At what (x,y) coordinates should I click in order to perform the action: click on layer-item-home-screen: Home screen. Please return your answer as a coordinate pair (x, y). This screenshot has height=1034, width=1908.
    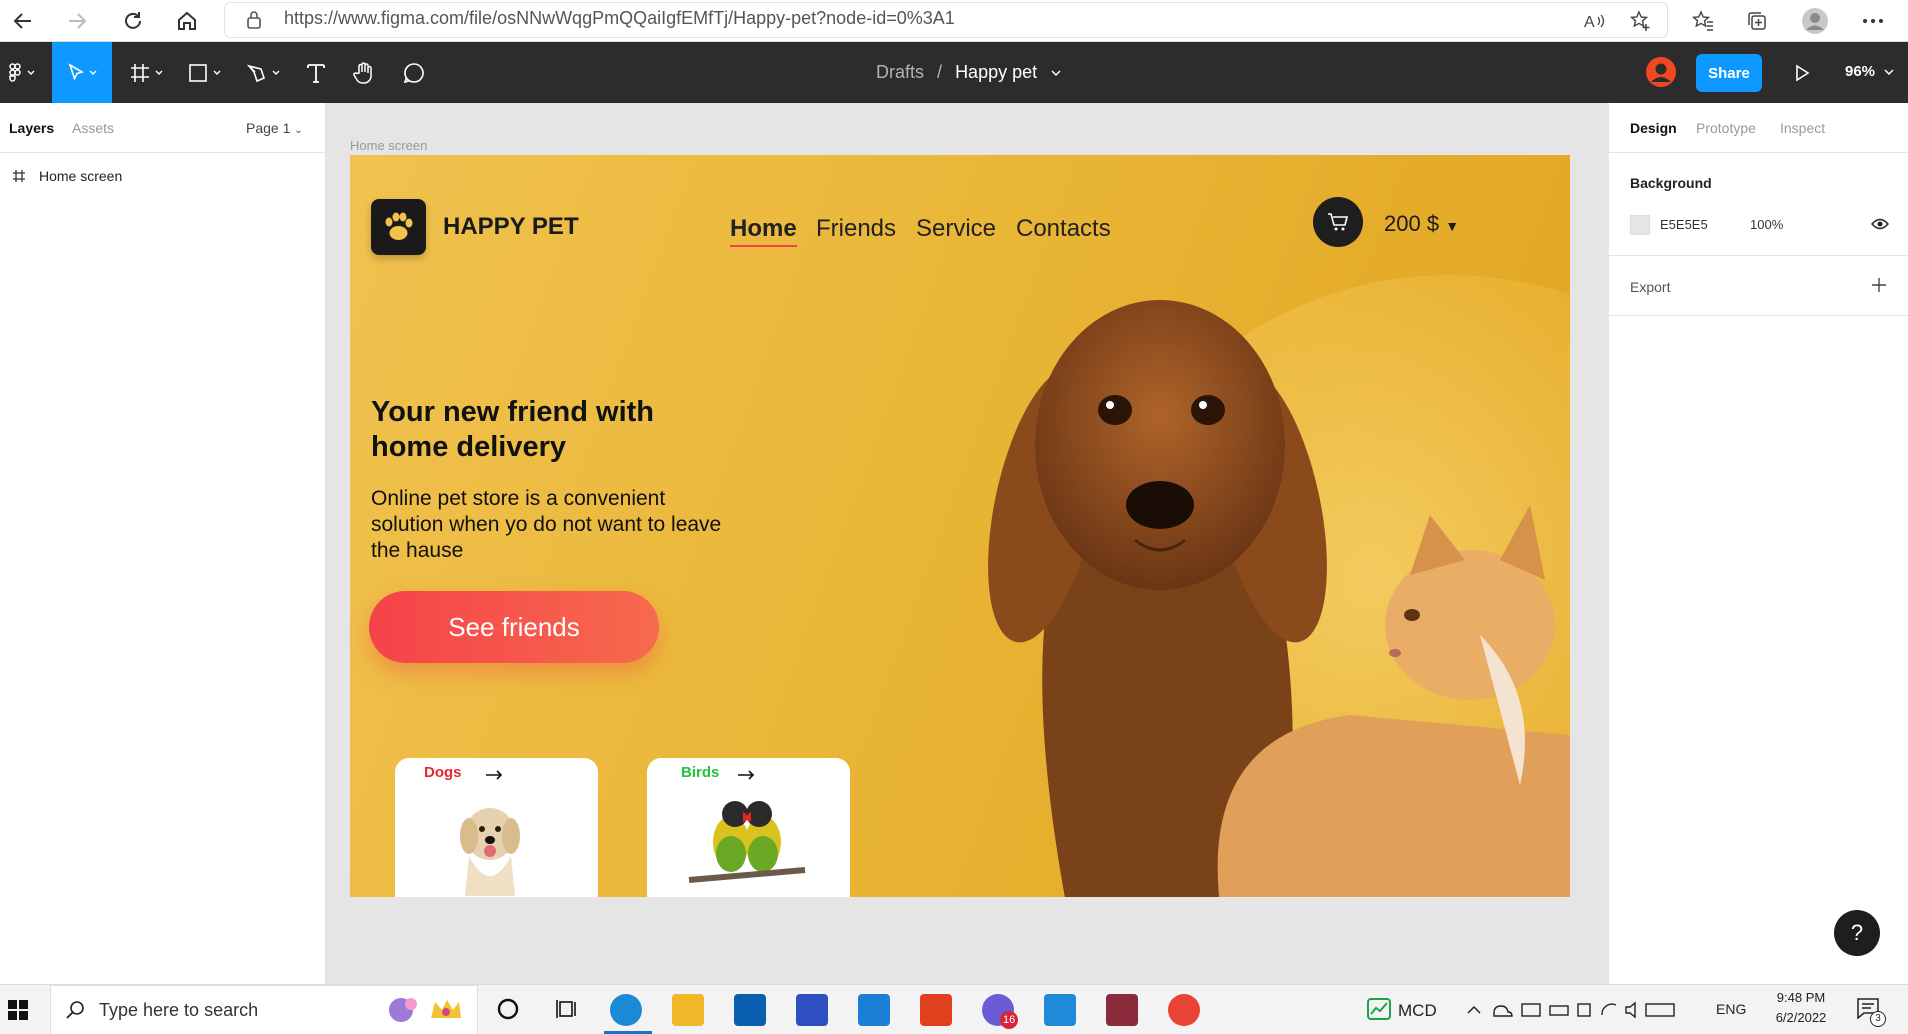
    Looking at the image, I should click on (162, 177).